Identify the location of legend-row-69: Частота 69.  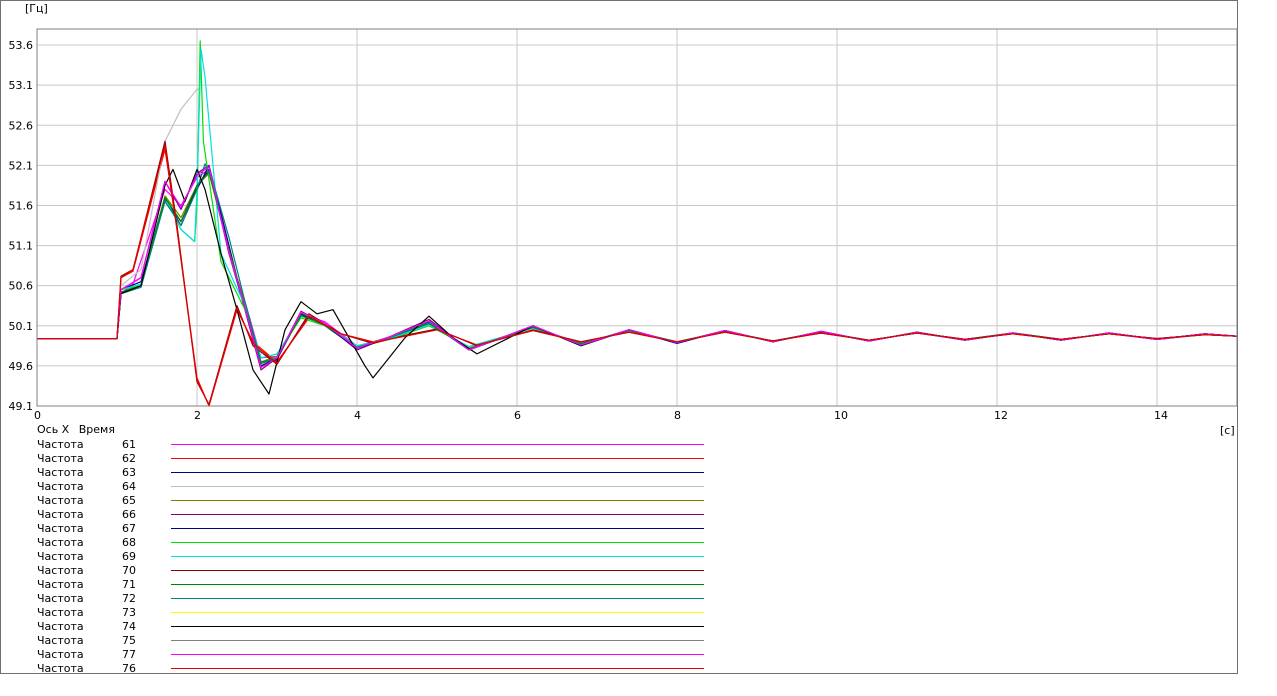
(387, 557).